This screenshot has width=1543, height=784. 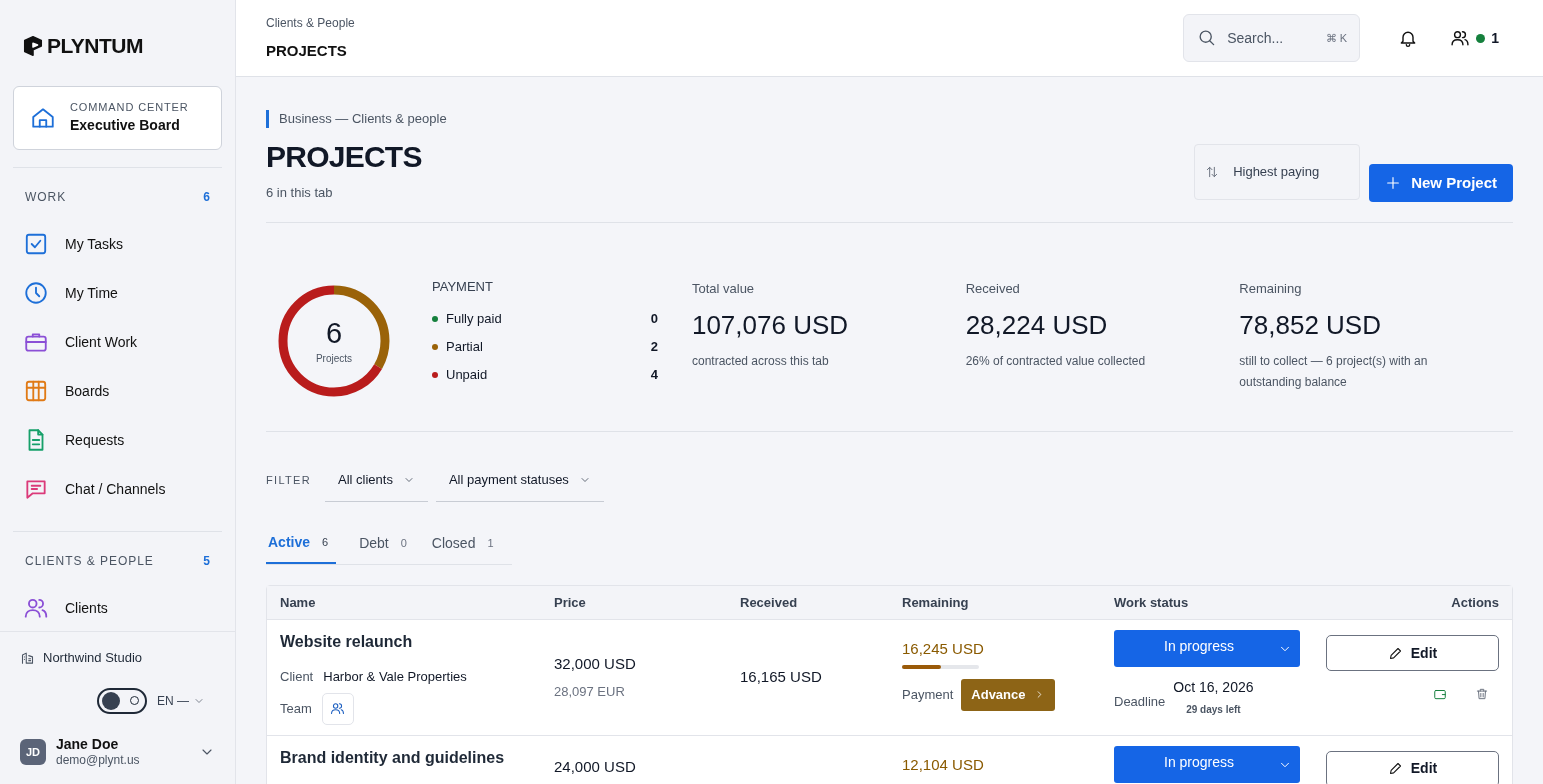 What do you see at coordinates (654, 318) in the screenshot?
I see `legend-count: 0` at bounding box center [654, 318].